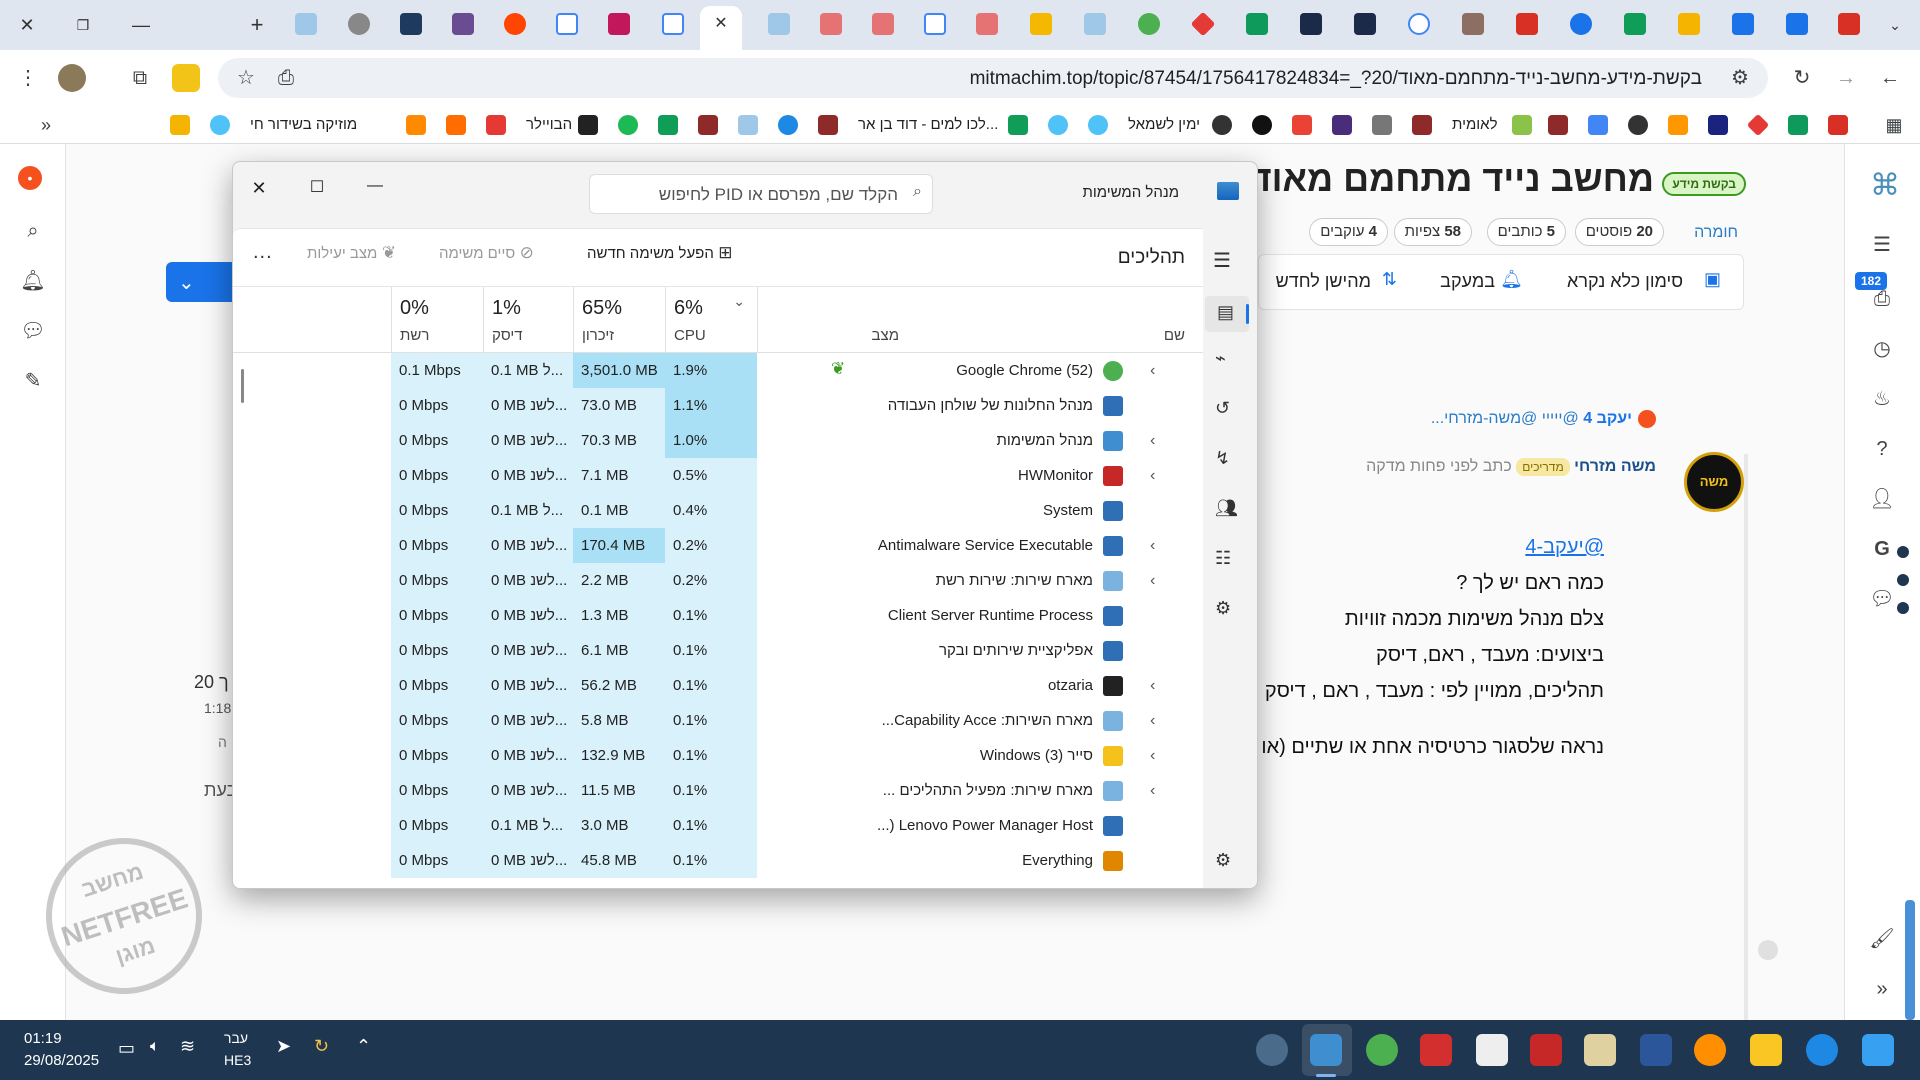 Image resolution: width=1920 pixels, height=1080 pixels. Describe the element at coordinates (321, 1046) in the screenshot. I see `sync-icon: ↻` at that location.